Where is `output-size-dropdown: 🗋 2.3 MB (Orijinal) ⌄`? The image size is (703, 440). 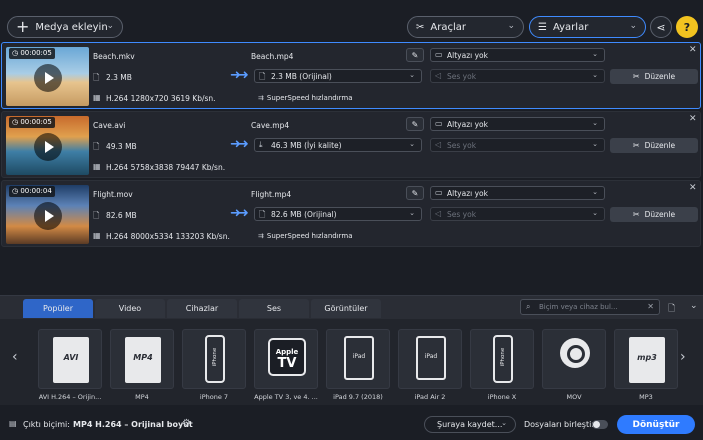
output-size-dropdown: 🗋 2.3 MB (Orijinal) ⌄ is located at coordinates (338, 76).